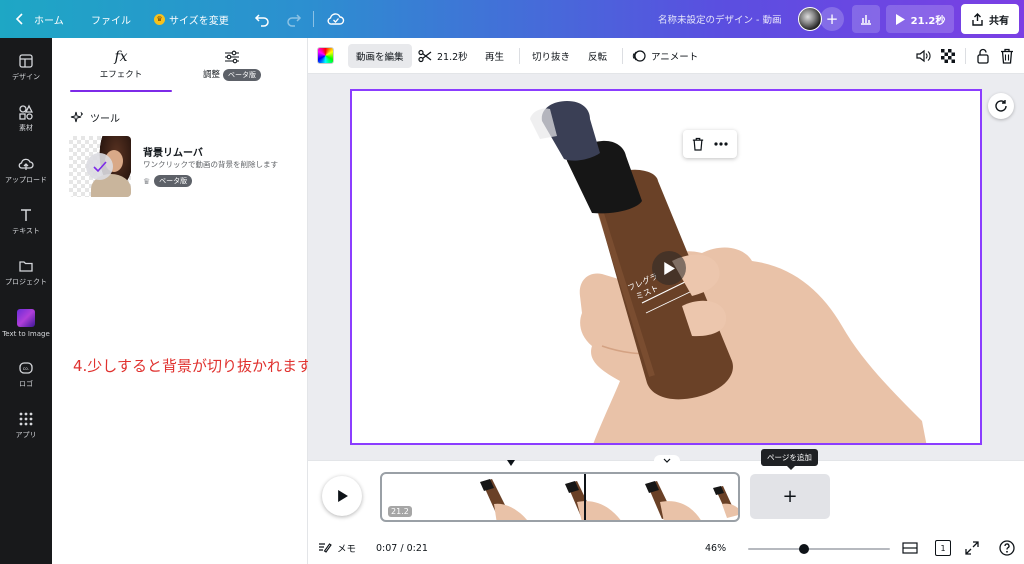  What do you see at coordinates (26, 76) in the screenshot?
I see `rail-label: デザイン` at bounding box center [26, 76].